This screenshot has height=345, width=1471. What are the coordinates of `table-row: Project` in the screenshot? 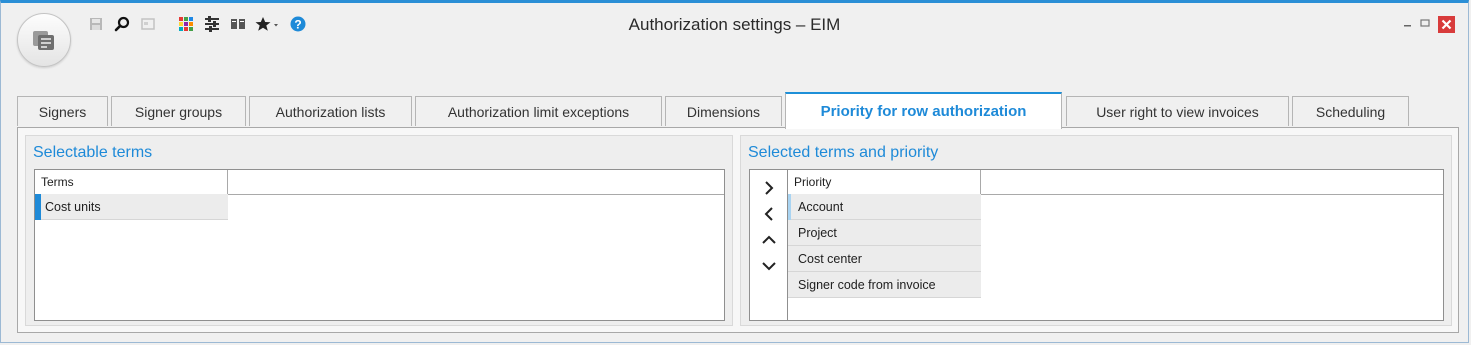 It's located at (884, 233).